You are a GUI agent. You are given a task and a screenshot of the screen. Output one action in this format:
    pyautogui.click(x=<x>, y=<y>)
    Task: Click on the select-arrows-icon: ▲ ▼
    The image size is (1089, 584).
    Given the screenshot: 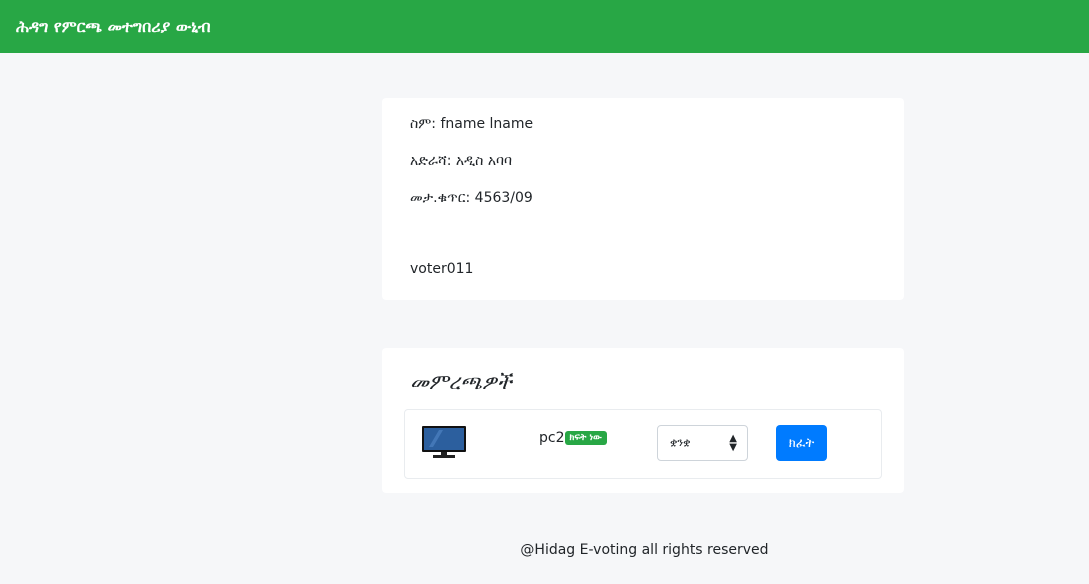 What is the action you would take?
    pyautogui.click(x=733, y=443)
    